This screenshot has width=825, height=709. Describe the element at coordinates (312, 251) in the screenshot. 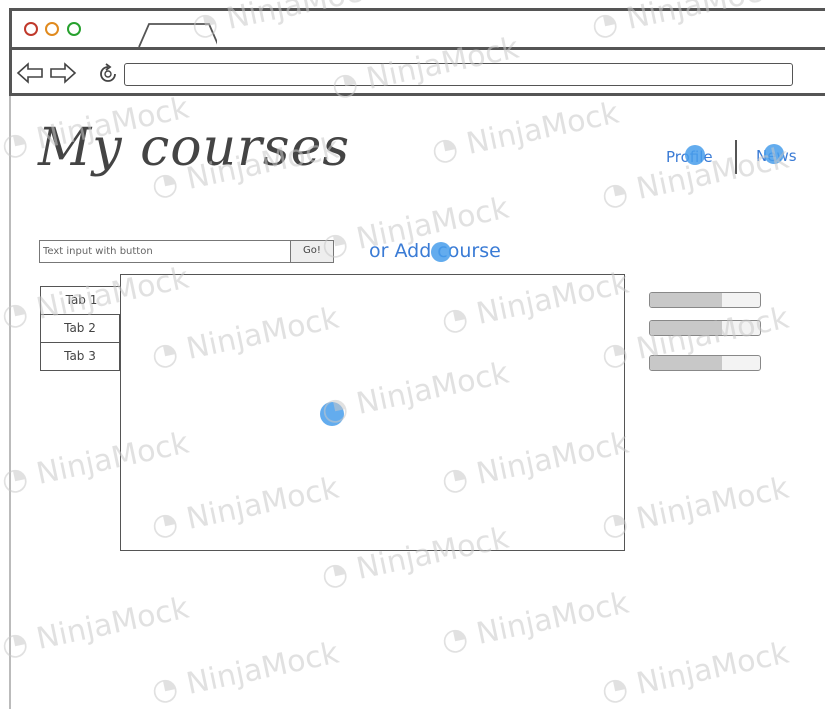

I see `go-button: Go!` at that location.